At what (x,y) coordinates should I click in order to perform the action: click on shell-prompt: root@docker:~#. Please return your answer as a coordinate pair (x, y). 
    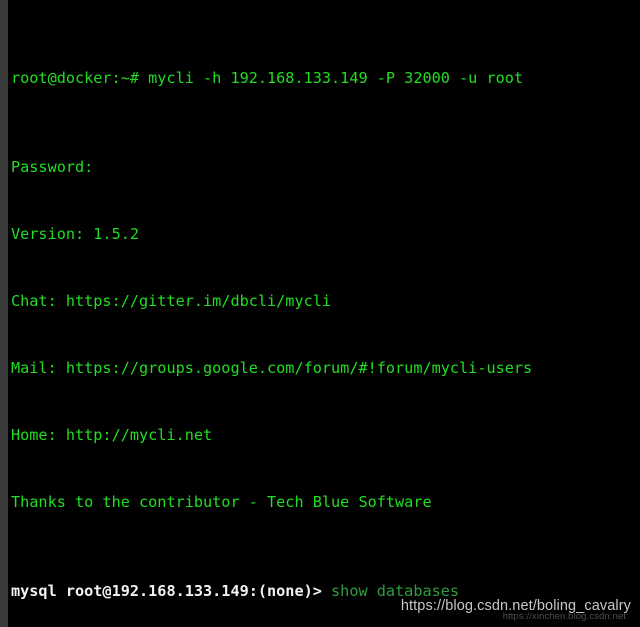
    Looking at the image, I should click on (80, 77).